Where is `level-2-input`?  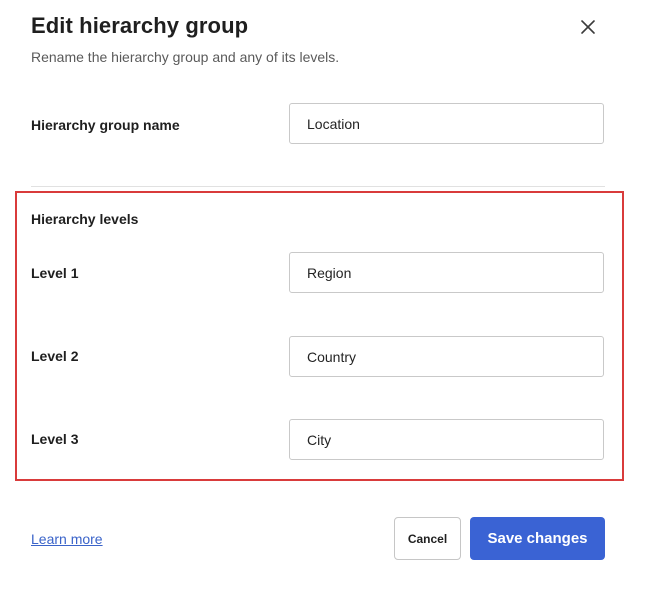 level-2-input is located at coordinates (446, 356).